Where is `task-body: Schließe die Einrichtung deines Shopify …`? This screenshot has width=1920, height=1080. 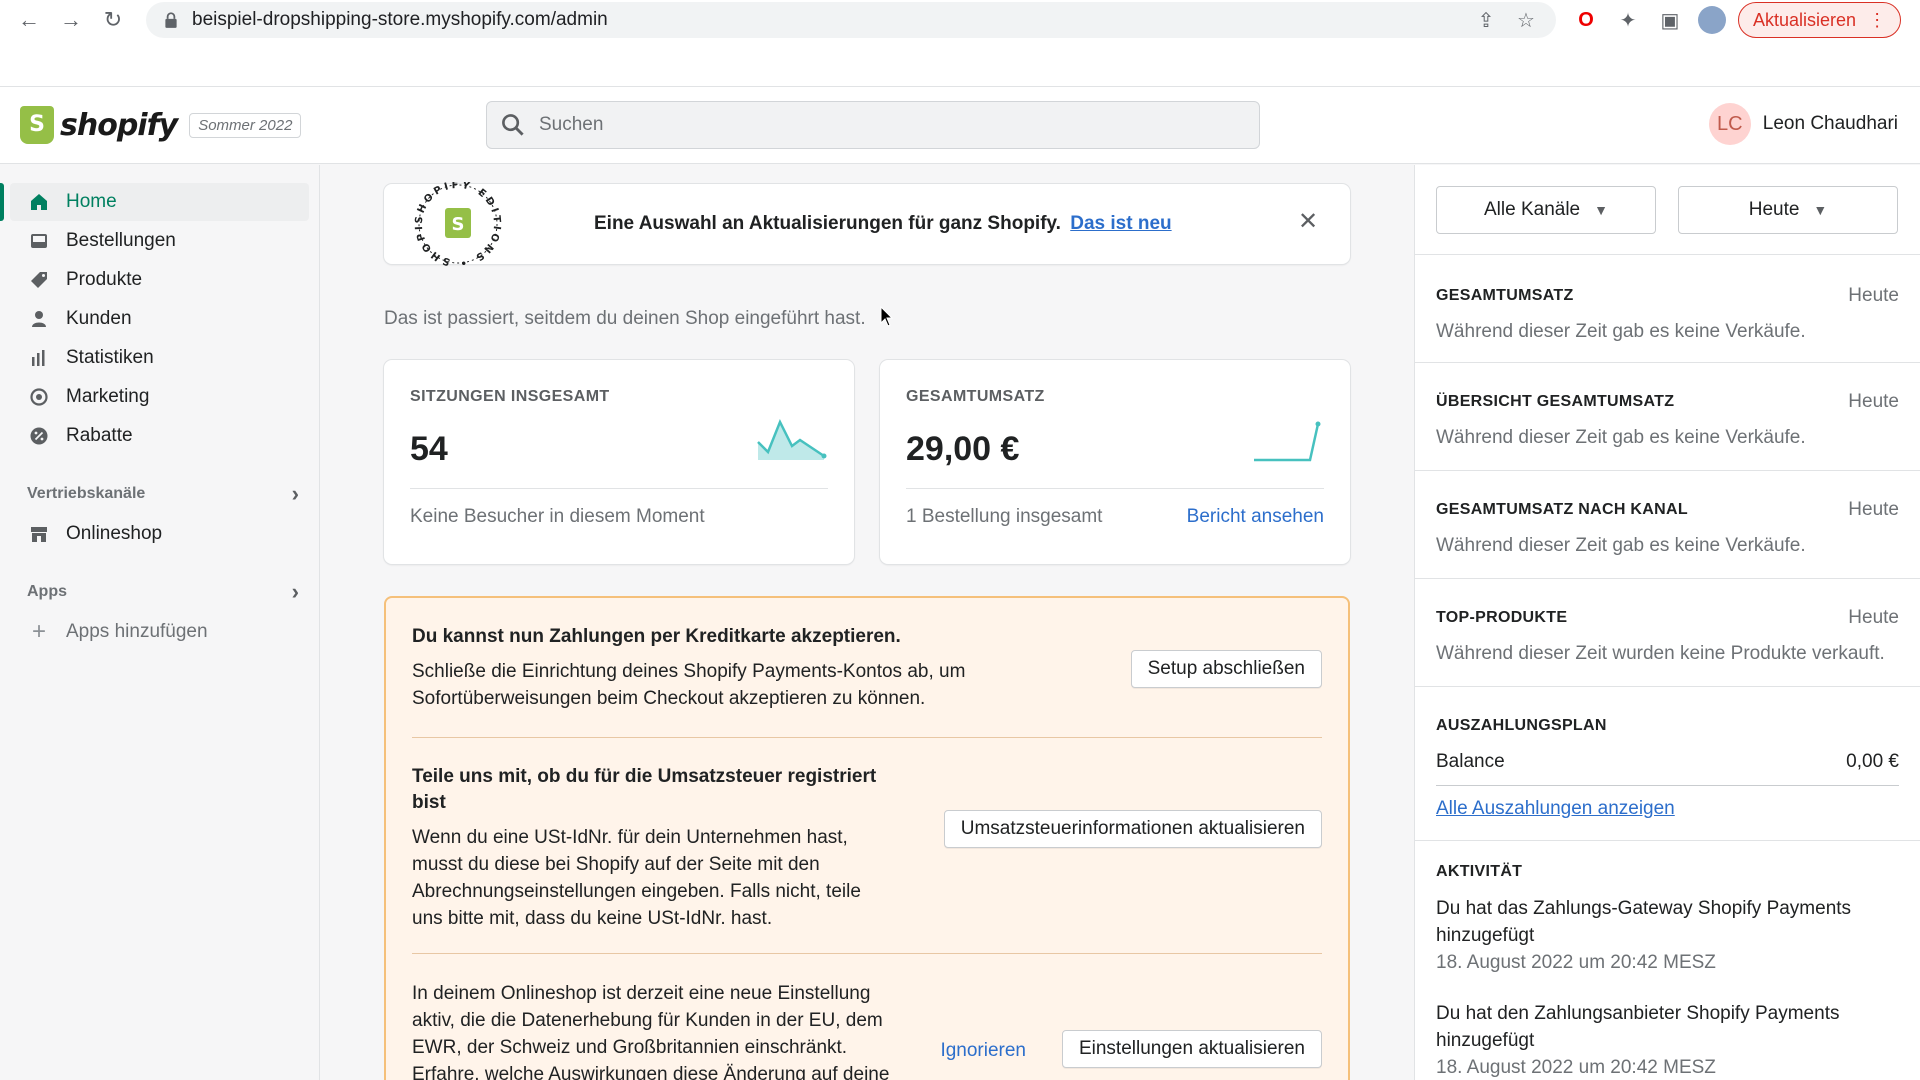 task-body: Schließe die Einrichtung deines Shopify … is located at coordinates (689, 685).